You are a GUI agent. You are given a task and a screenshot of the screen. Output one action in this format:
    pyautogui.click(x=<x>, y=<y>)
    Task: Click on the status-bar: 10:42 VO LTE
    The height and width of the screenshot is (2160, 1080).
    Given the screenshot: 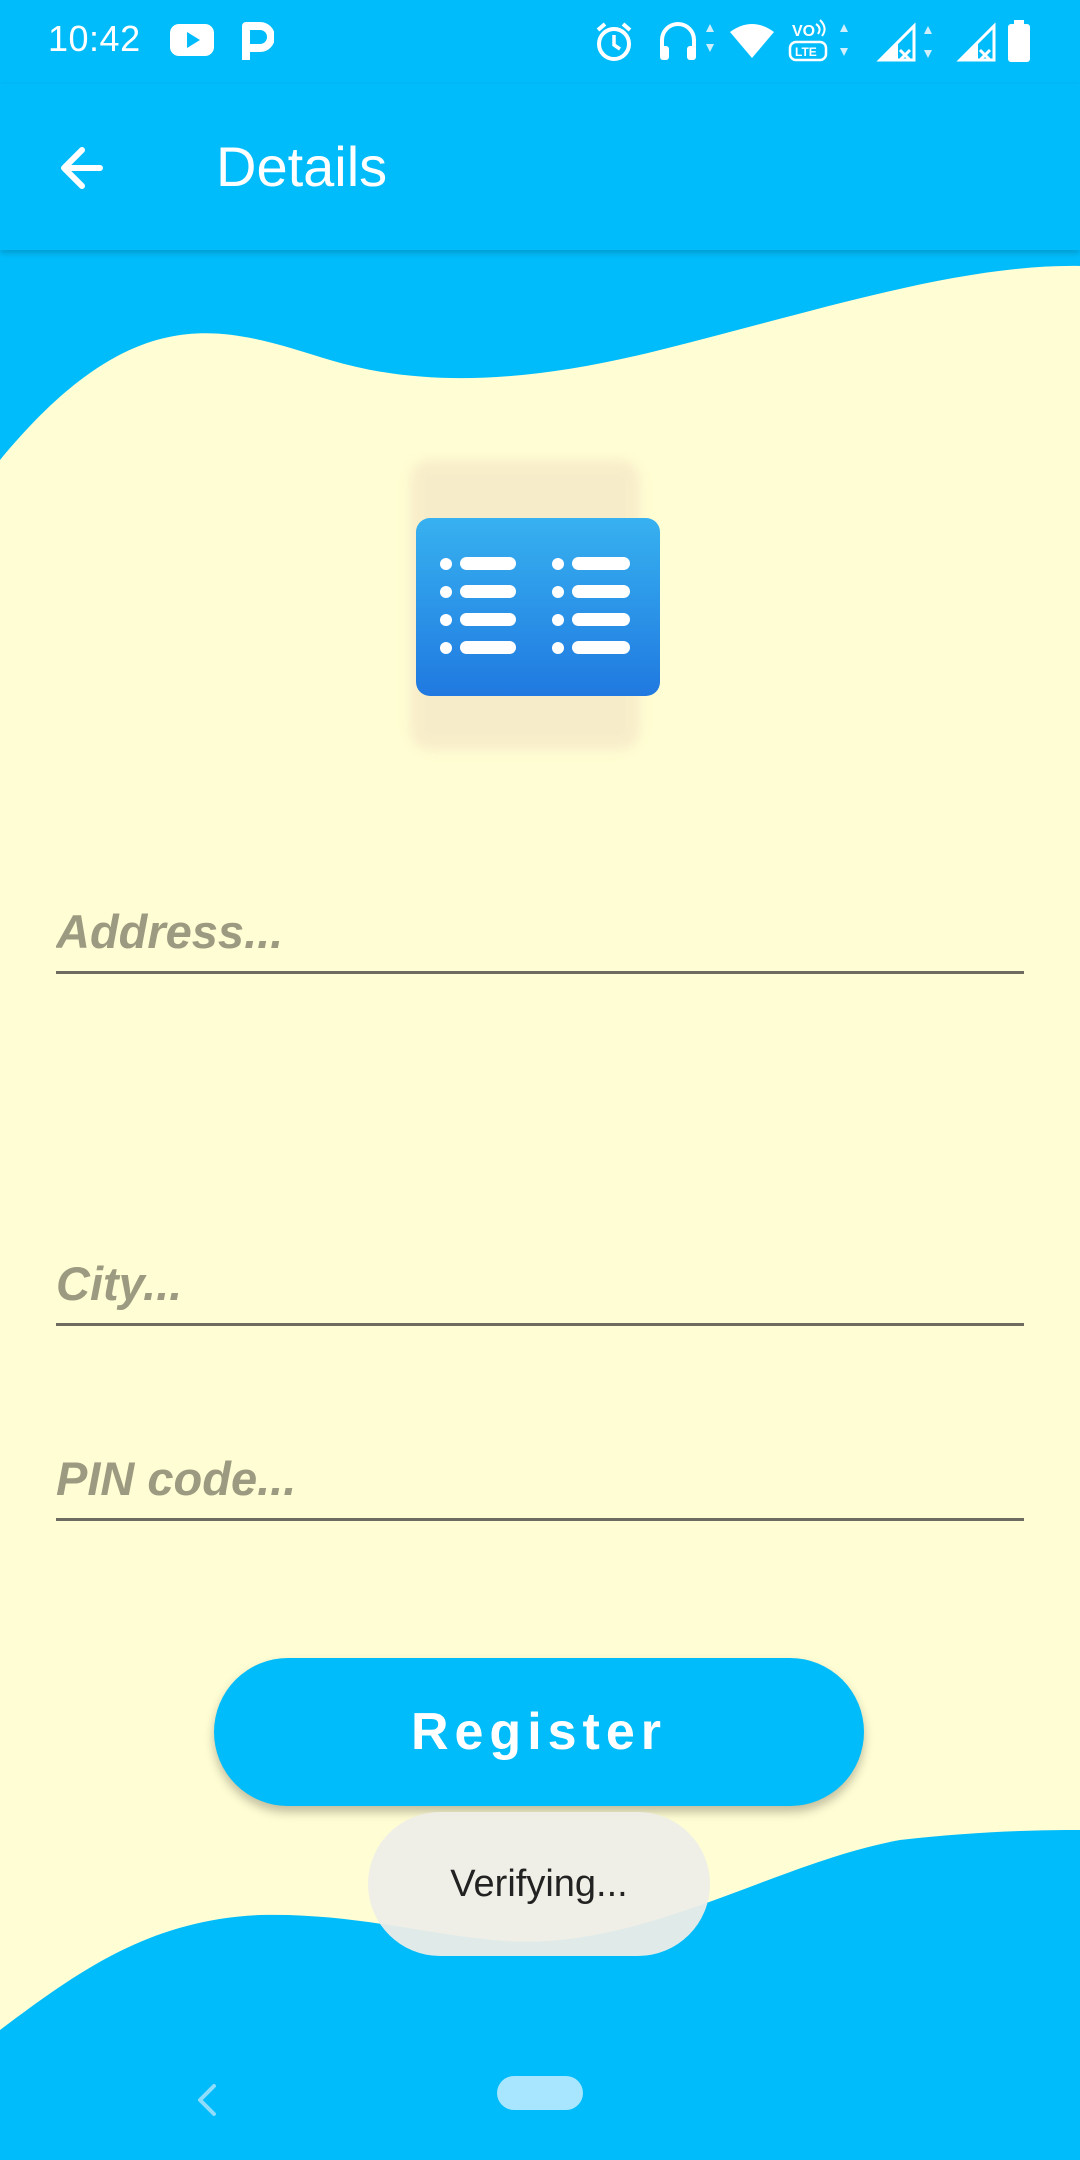 What is the action you would take?
    pyautogui.click(x=540, y=42)
    